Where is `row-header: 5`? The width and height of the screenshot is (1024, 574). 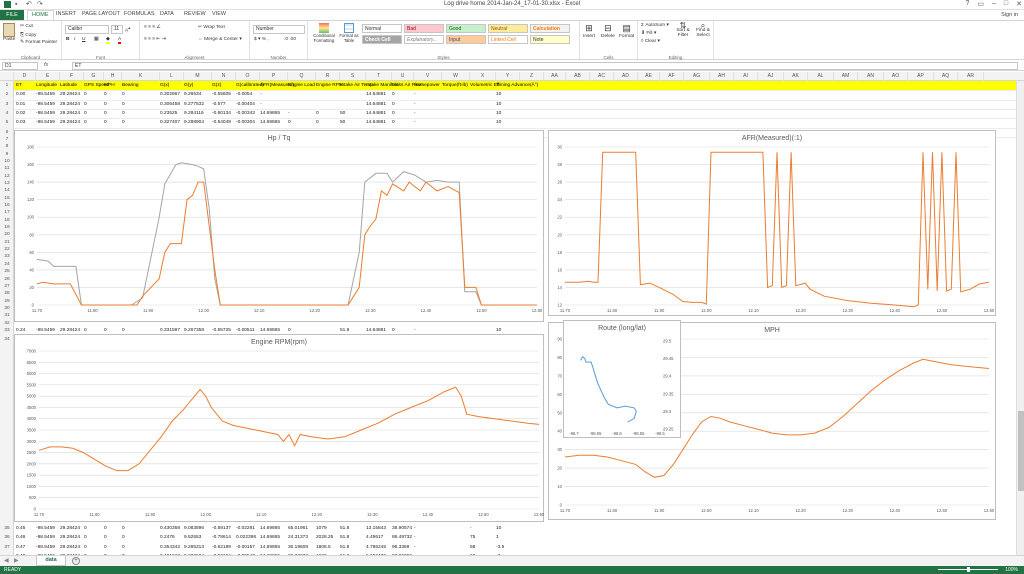 row-header: 5 is located at coordinates (7, 122).